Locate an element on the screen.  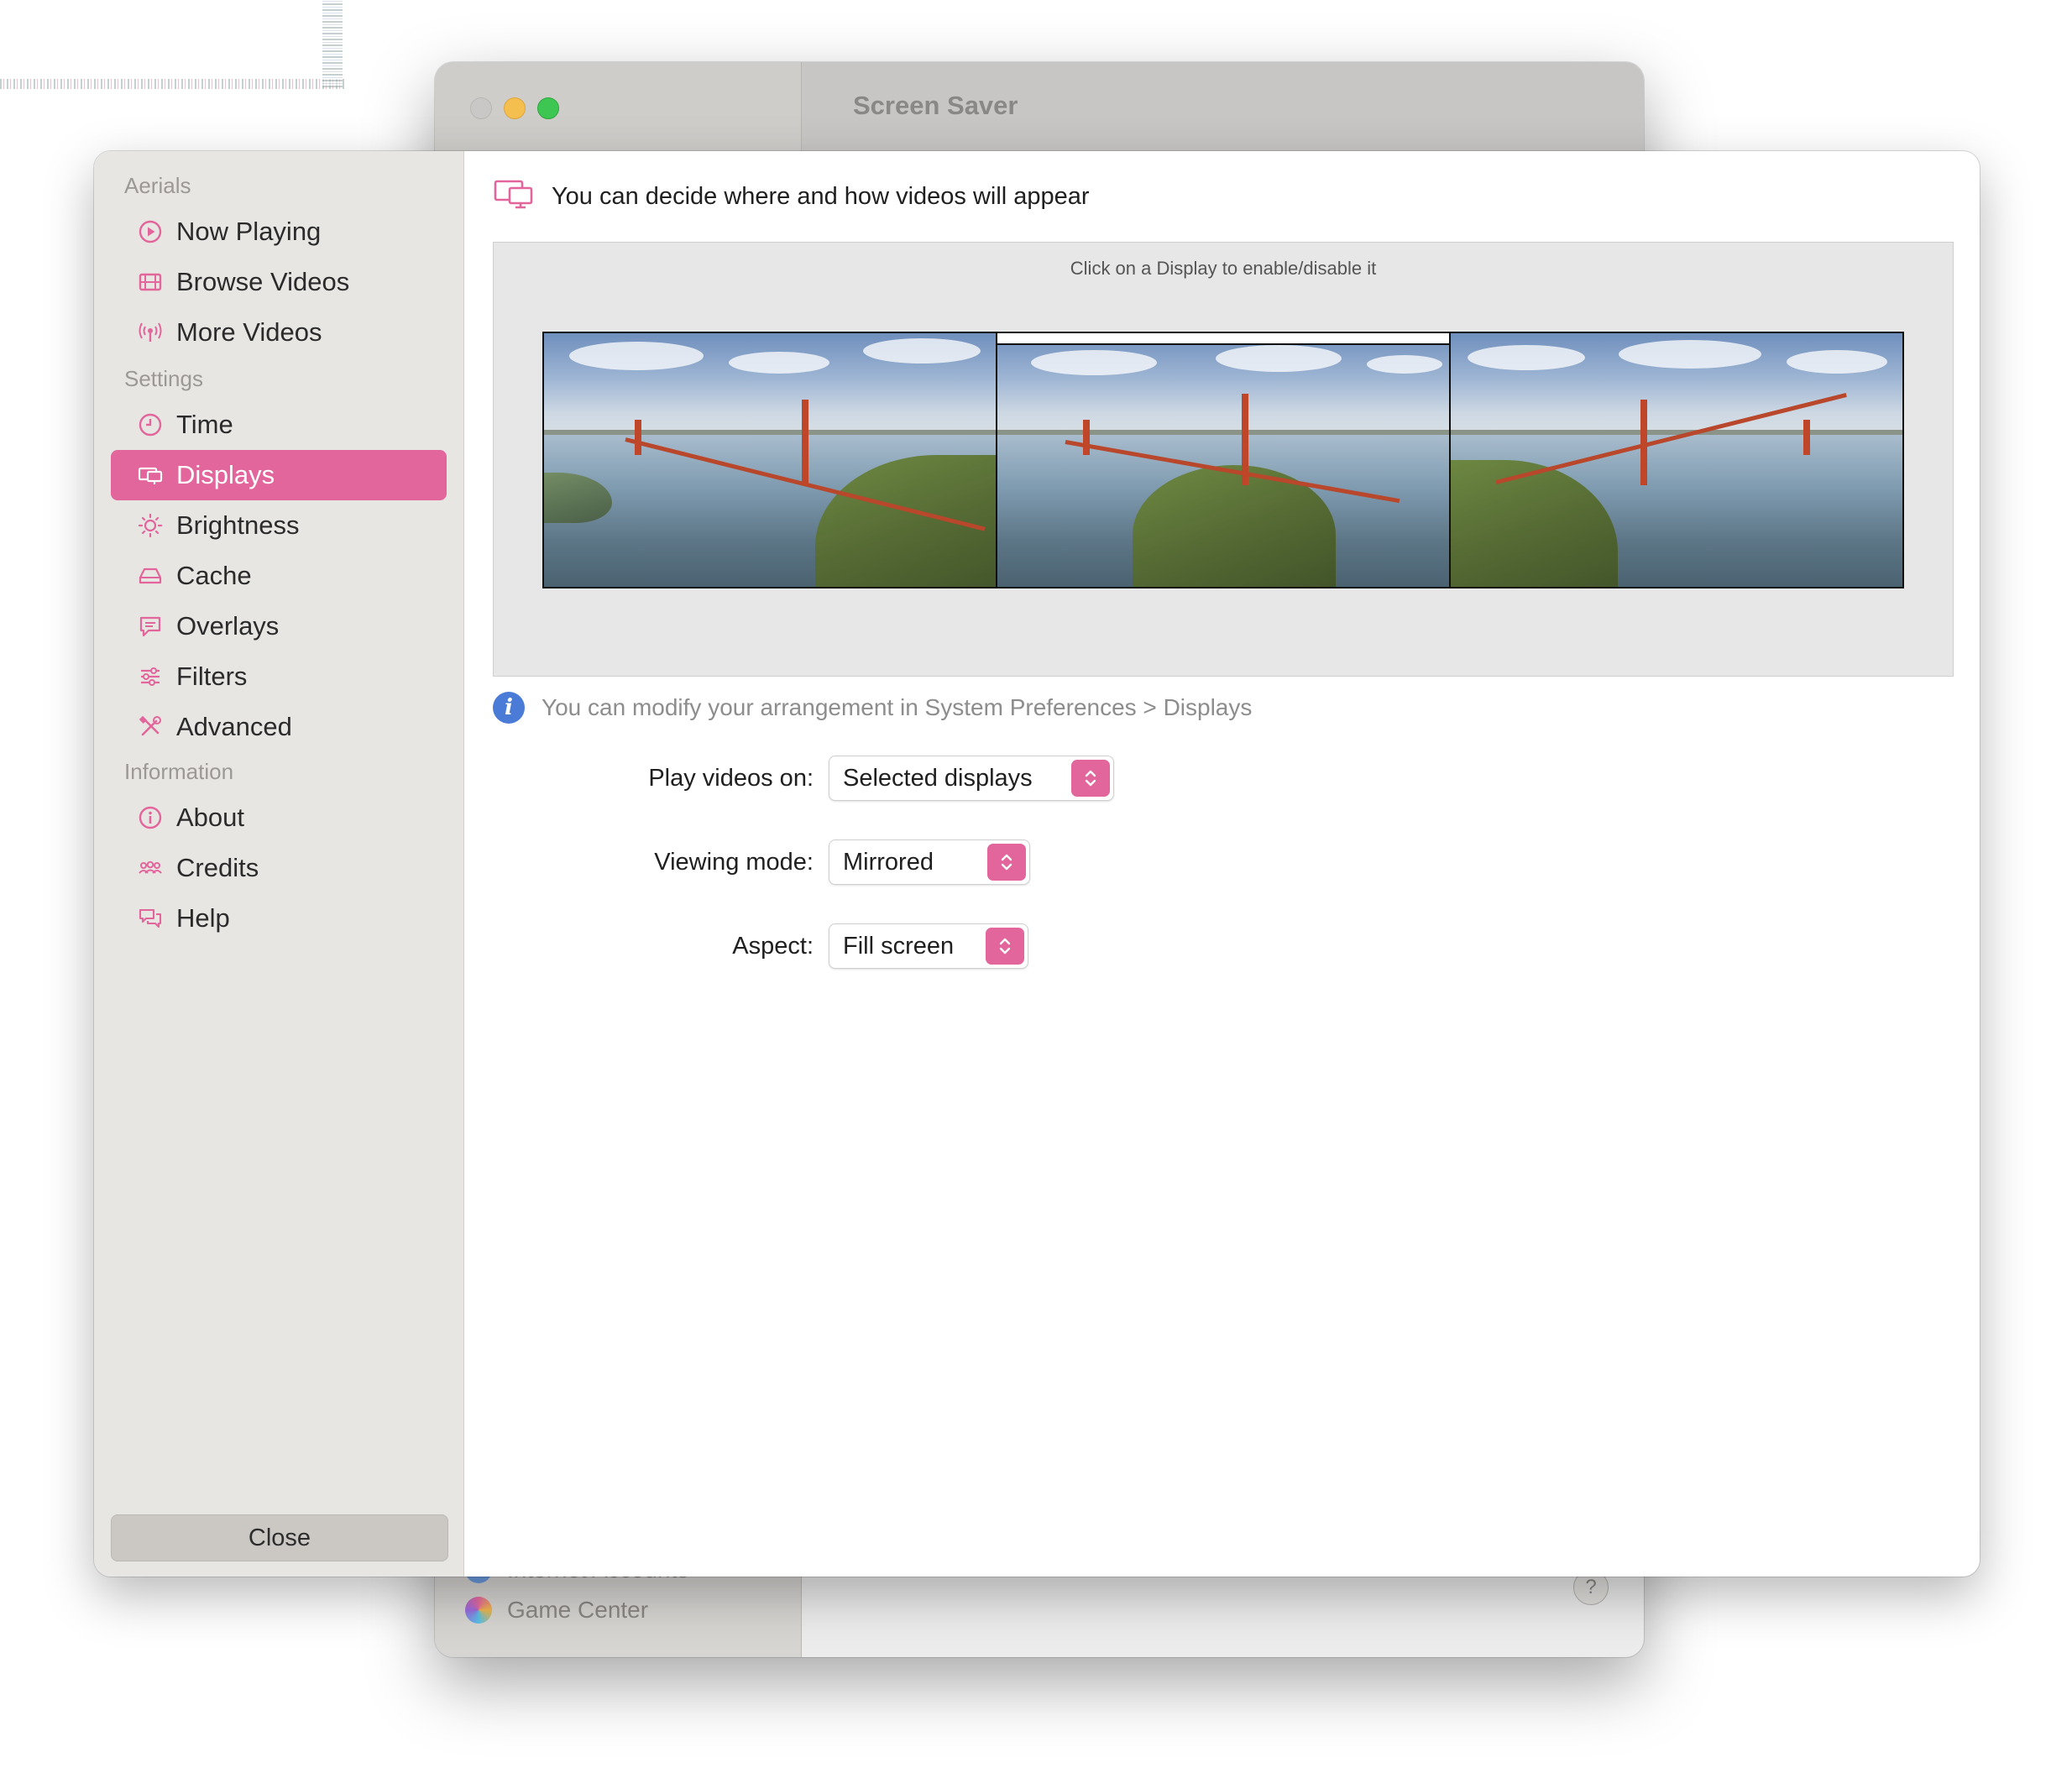
field-label: Viewing mode: is located at coordinates (734, 862).